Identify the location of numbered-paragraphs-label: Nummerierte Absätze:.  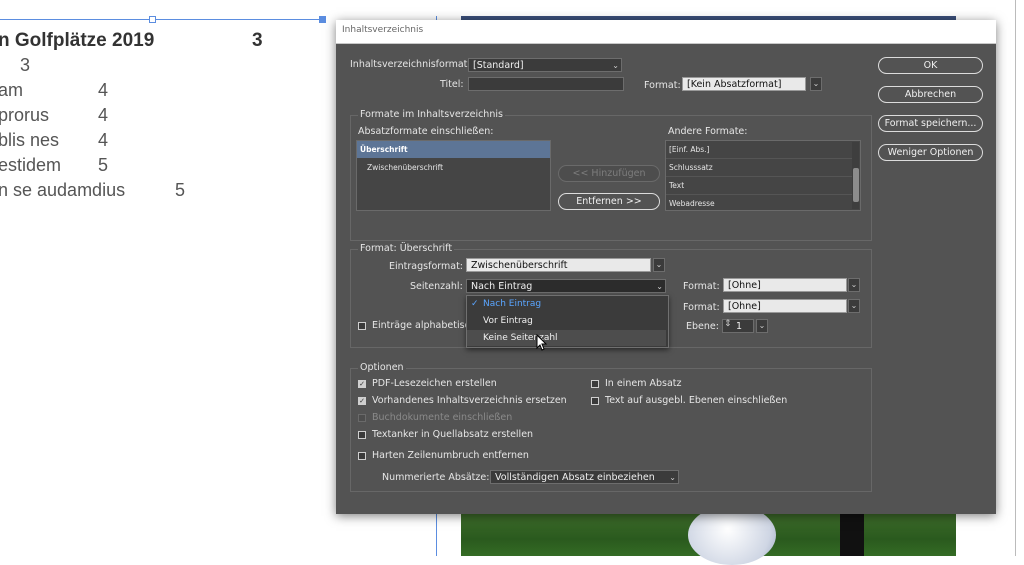
(436, 477).